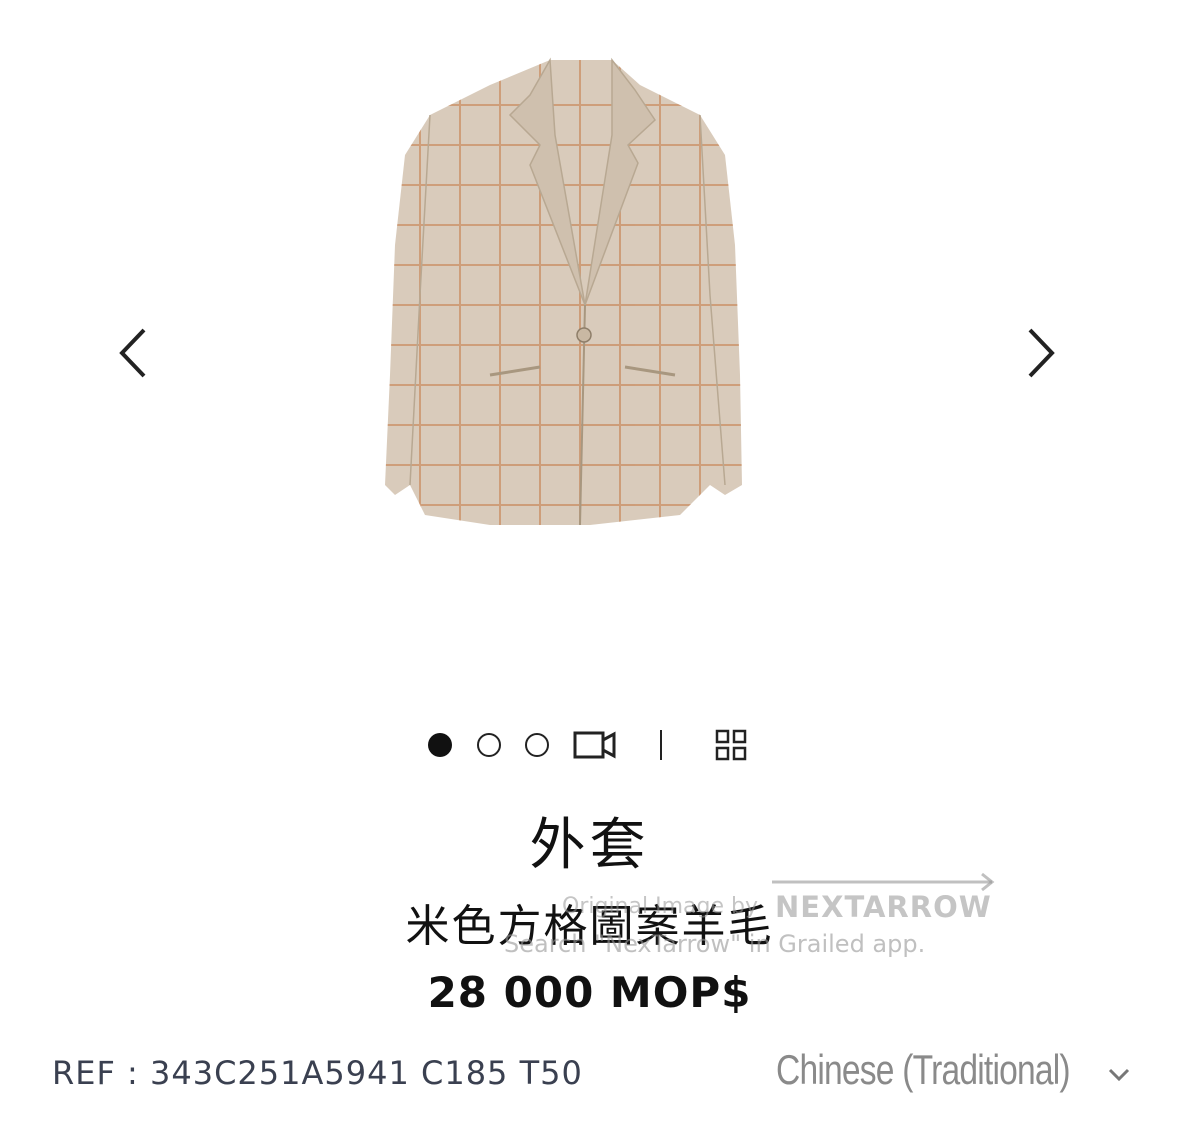 The width and height of the screenshot is (1179, 1136). I want to click on product-subtitle: 米色方格圖案羊毛, so click(589, 926).